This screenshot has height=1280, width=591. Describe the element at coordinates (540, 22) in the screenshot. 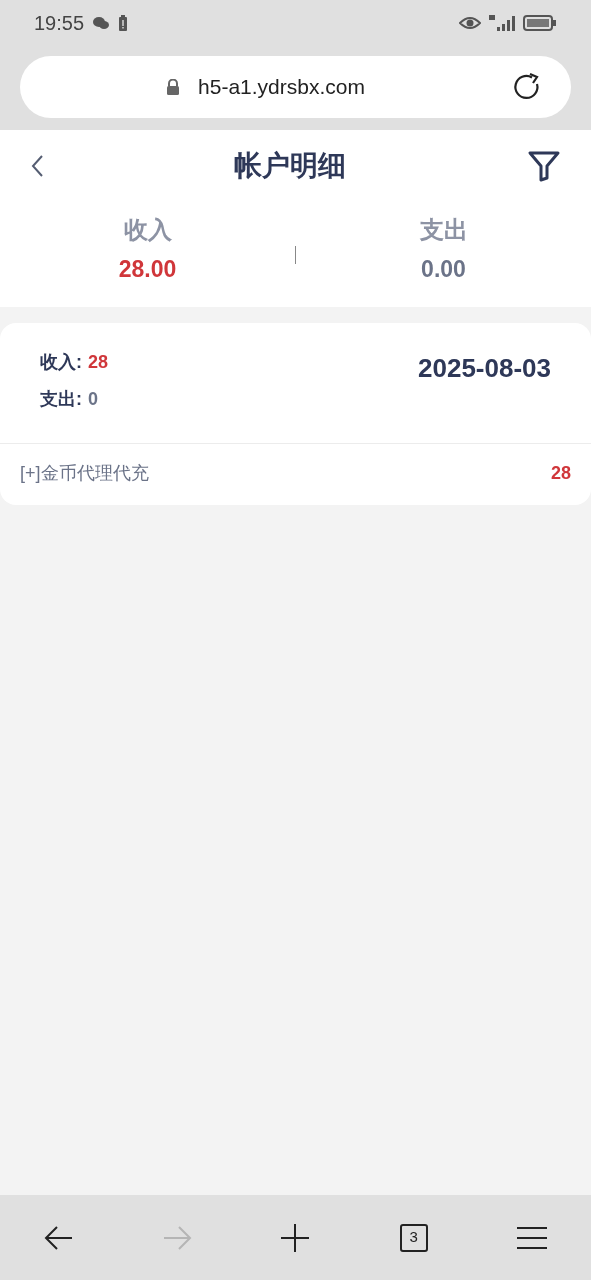

I see `battery-icon` at that location.